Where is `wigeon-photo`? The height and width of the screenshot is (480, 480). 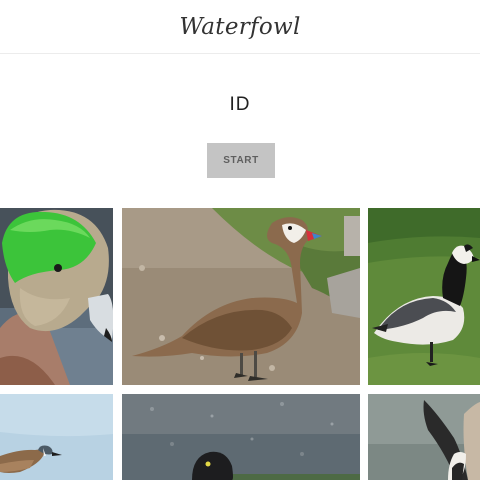 wigeon-photo is located at coordinates (56, 296).